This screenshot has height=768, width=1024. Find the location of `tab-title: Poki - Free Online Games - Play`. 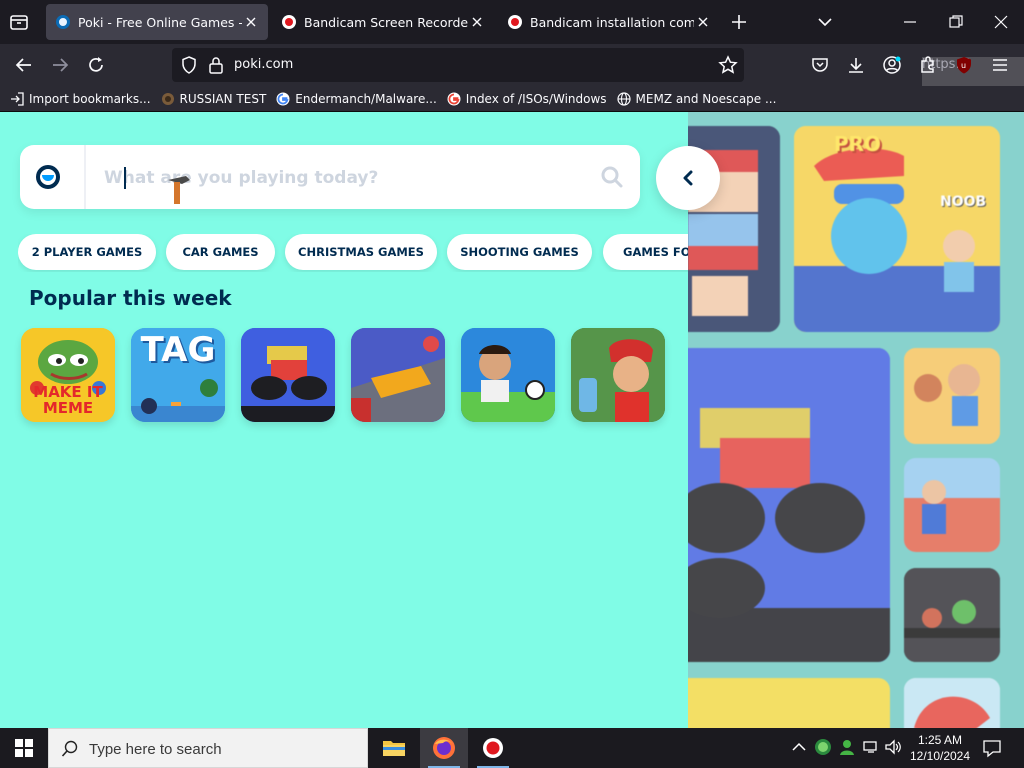

tab-title: Poki - Free Online Games - Play is located at coordinates (160, 22).